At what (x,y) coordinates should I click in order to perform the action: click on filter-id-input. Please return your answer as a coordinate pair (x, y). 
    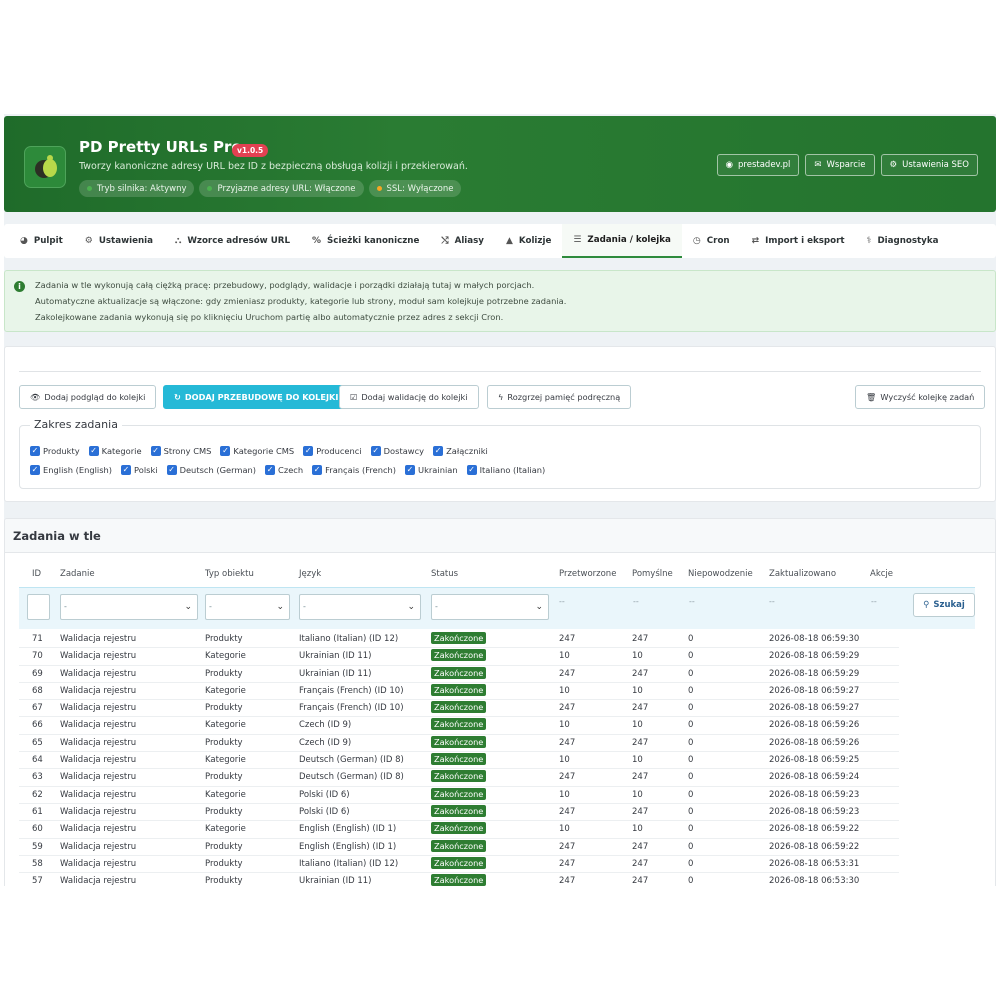
    Looking at the image, I should click on (38, 607).